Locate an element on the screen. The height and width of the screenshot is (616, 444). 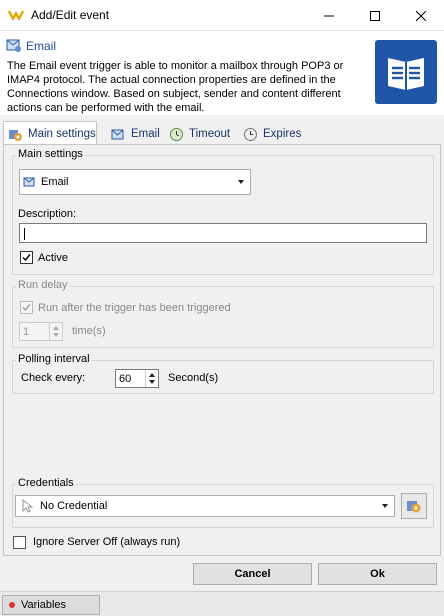
run-after-checkbox is located at coordinates (26, 307).